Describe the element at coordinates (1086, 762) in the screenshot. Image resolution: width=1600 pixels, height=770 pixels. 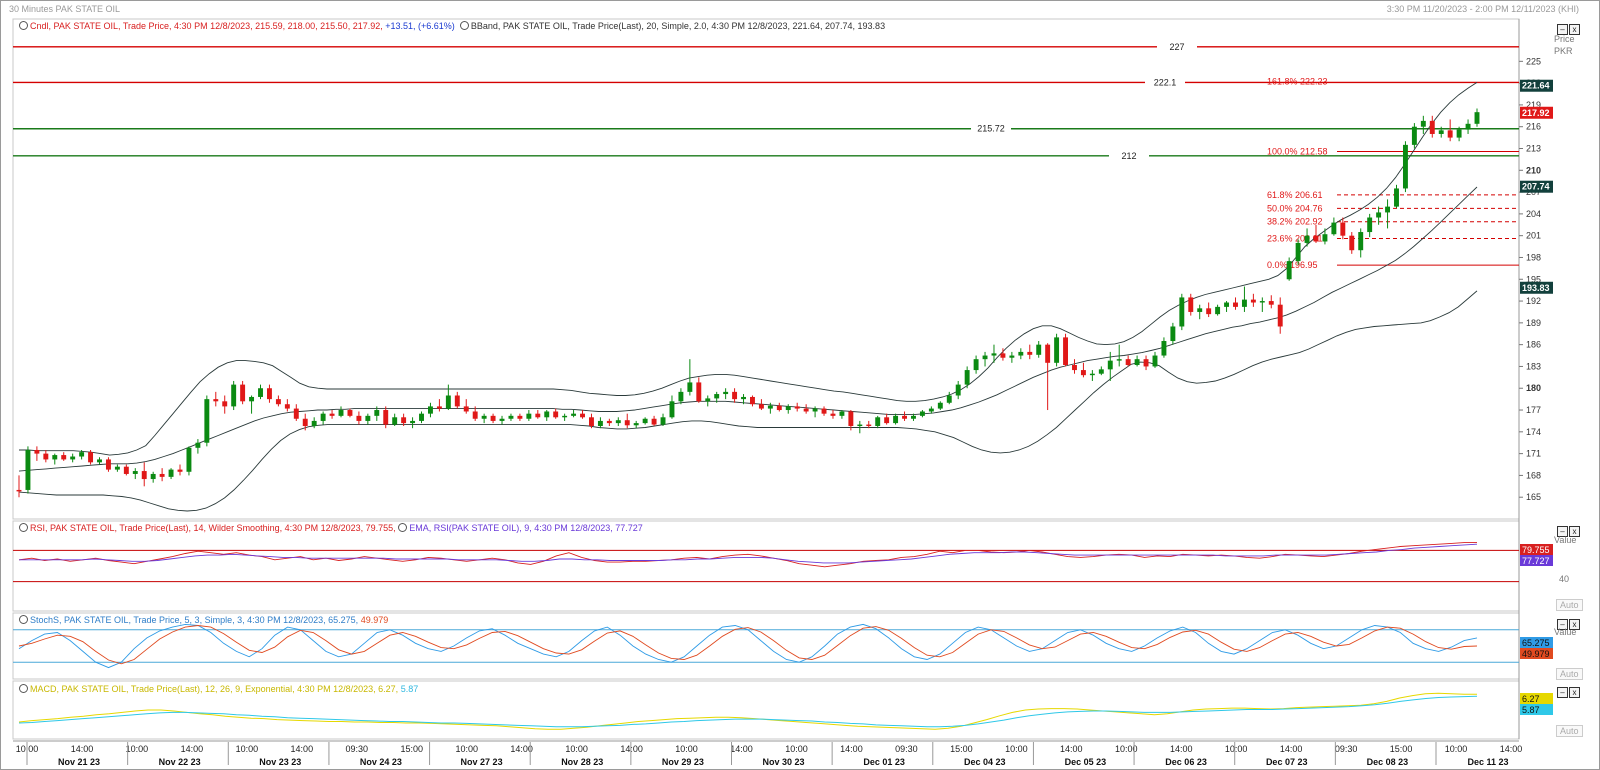
I see `date-label: Dec 05 23` at that location.